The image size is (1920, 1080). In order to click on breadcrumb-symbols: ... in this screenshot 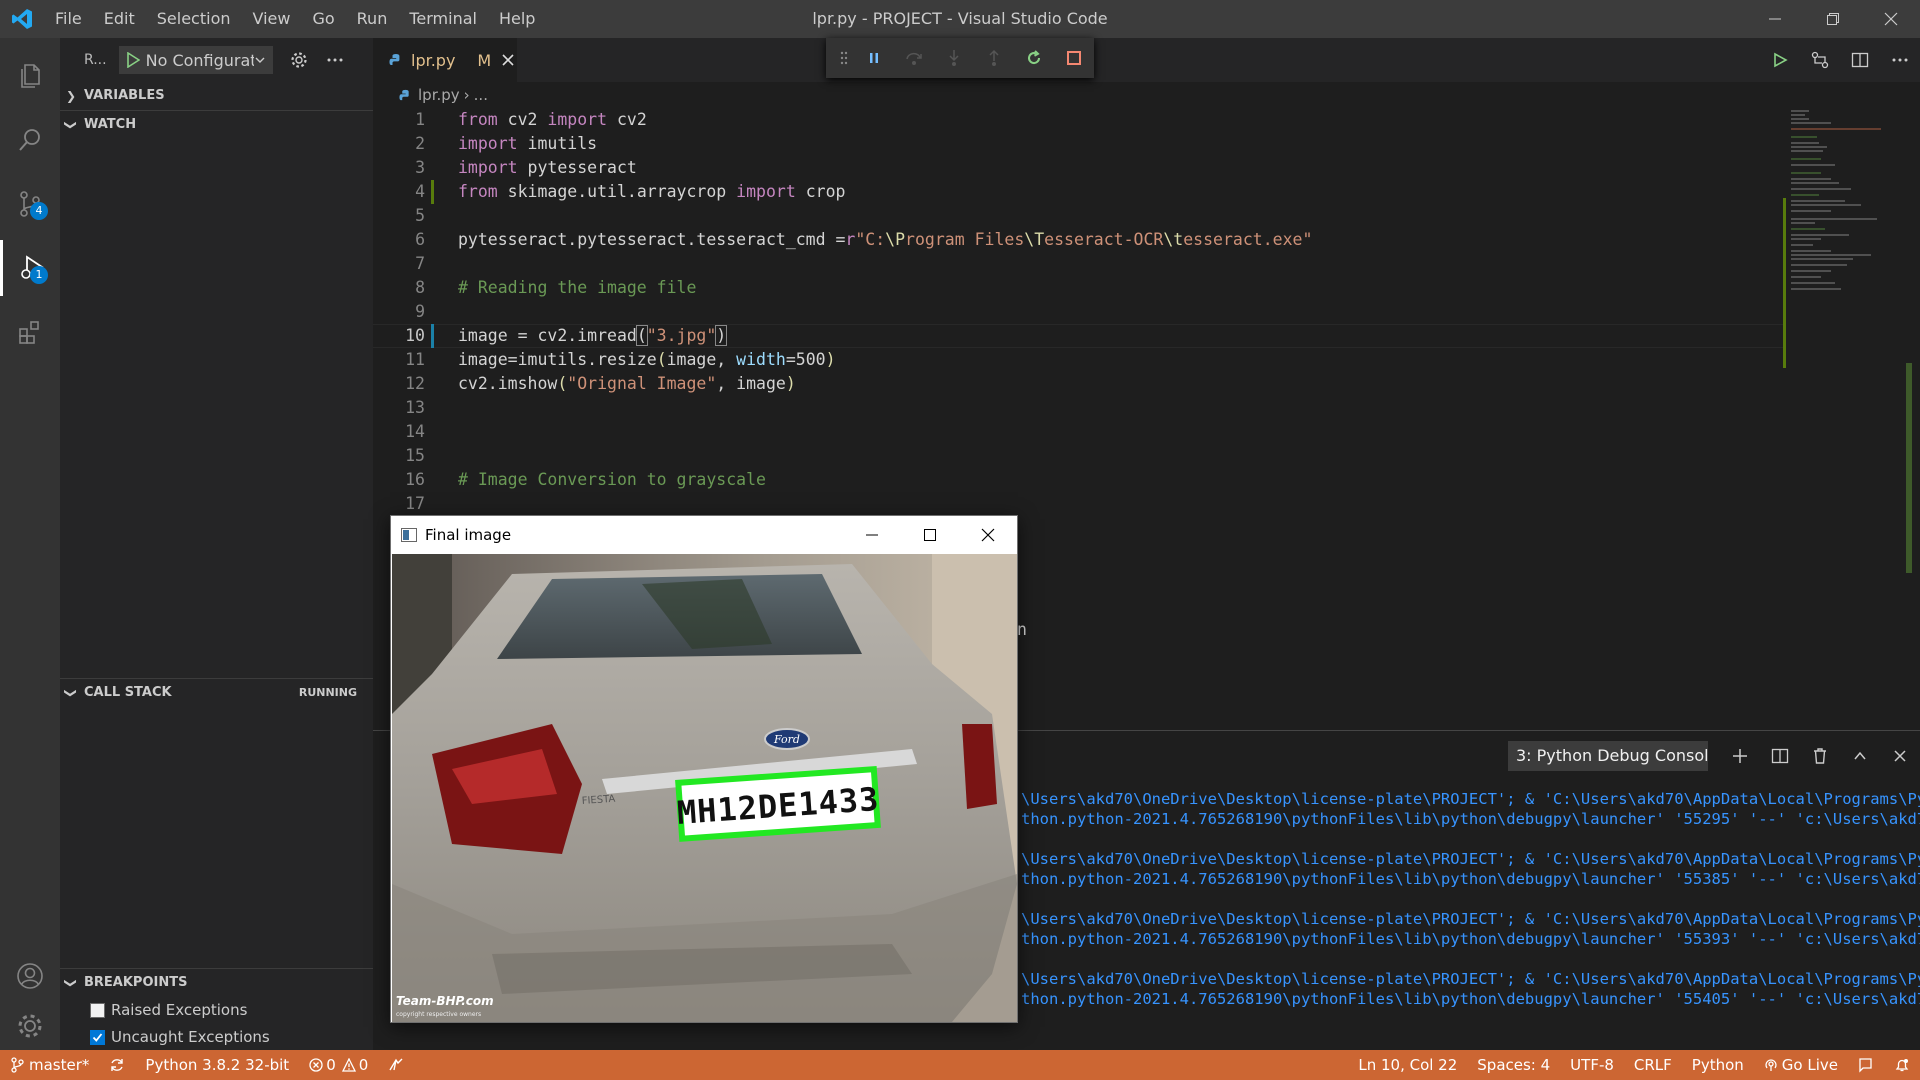, I will do `click(481, 95)`.